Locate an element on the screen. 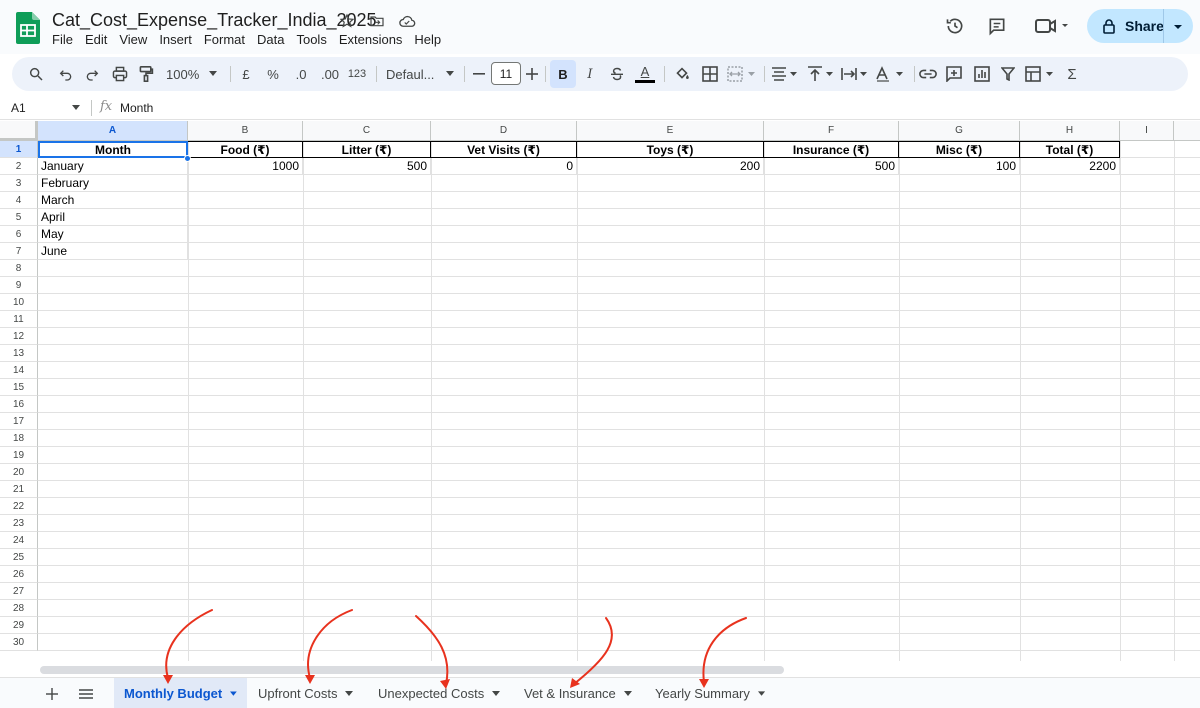  all-sheets-menu-icon is located at coordinates (86, 694).